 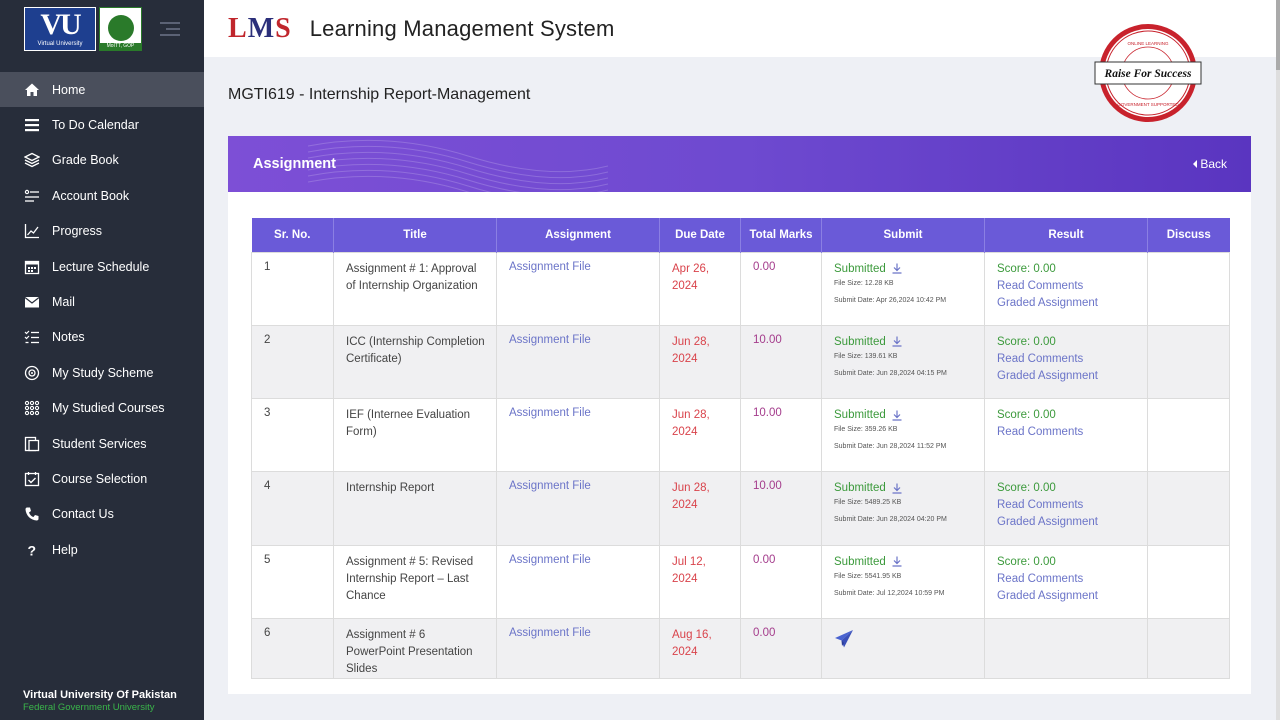 What do you see at coordinates (120, 46) in the screenshot?
I see `gop-logo-text: MoITT, GOP` at bounding box center [120, 46].